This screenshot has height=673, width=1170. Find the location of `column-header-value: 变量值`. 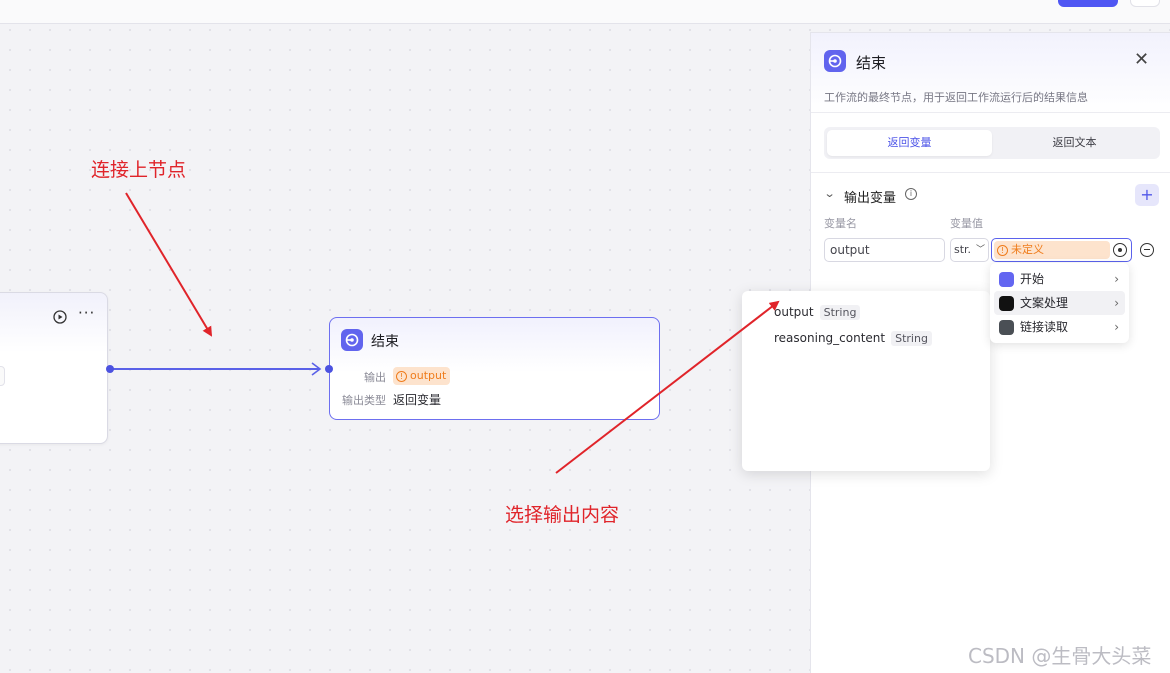

column-header-value: 变量值 is located at coordinates (966, 223).